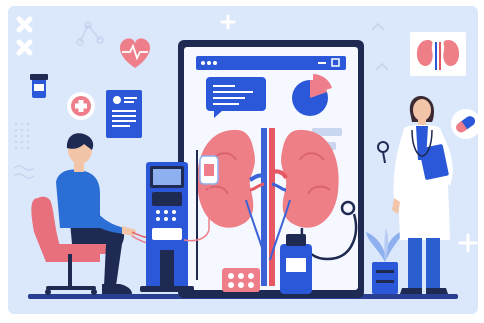 The width and height of the screenshot is (484, 323). What do you see at coordinates (39, 86) in the screenshot?
I see `pill-bottle-icon` at bounding box center [39, 86].